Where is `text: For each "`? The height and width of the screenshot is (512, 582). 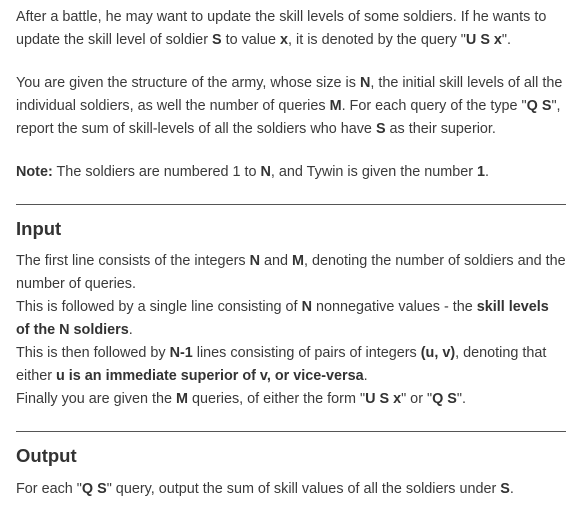 text: For each " is located at coordinates (49, 489).